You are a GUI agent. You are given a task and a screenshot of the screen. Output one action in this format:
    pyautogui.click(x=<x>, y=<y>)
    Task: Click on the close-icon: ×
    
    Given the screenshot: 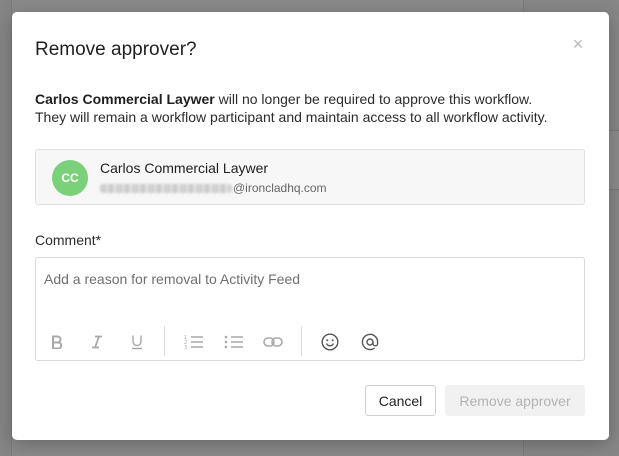 What is the action you would take?
    pyautogui.click(x=578, y=44)
    